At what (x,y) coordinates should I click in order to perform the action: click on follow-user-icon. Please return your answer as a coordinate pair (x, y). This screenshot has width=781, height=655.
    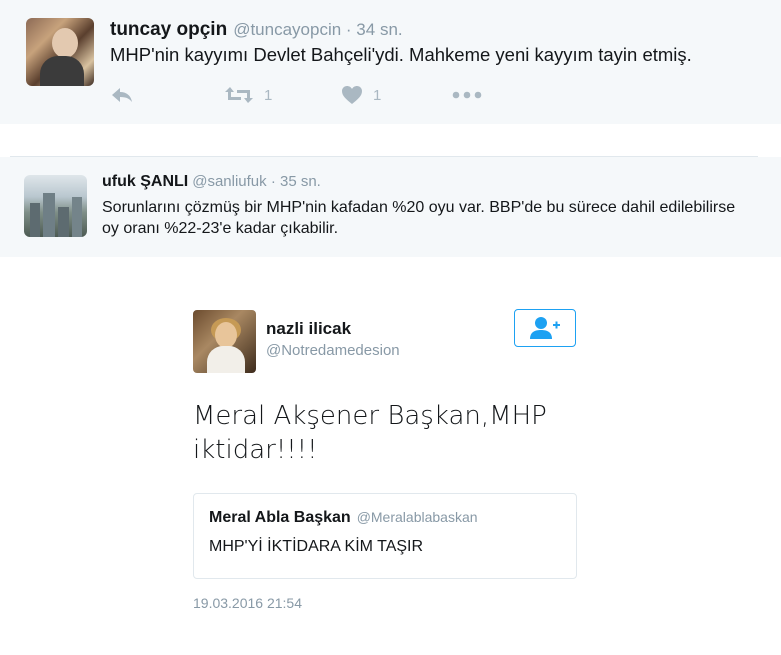
    Looking at the image, I should click on (545, 328).